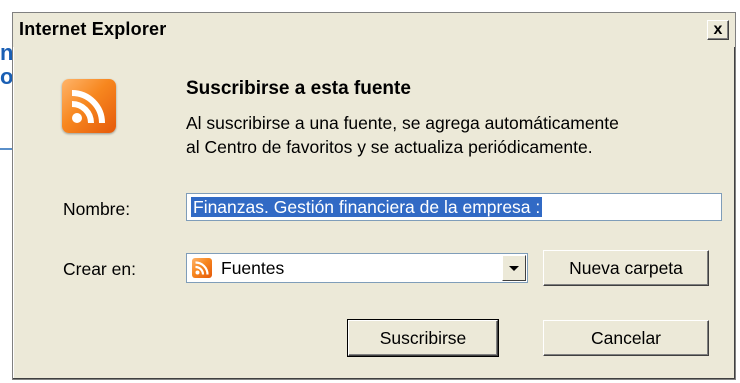 The height and width of the screenshot is (383, 740). I want to click on close-icon: x, so click(718, 29).